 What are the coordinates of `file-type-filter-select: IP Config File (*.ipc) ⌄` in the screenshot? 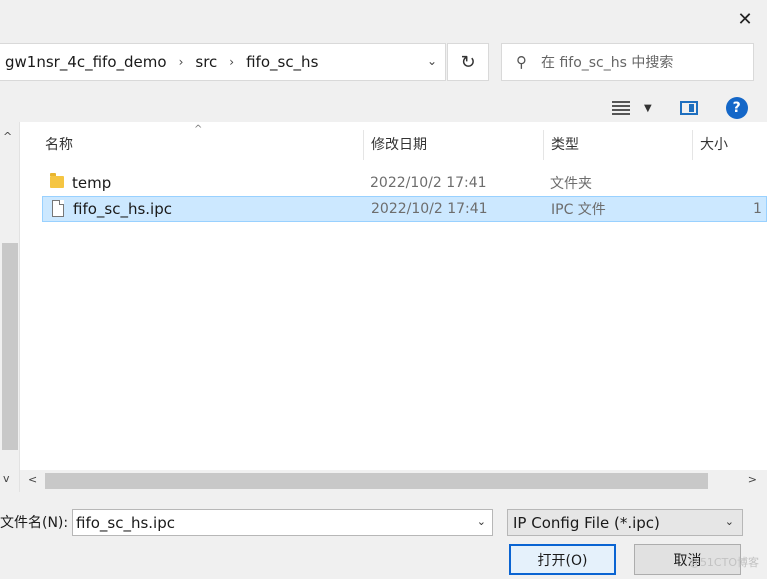 It's located at (625, 522).